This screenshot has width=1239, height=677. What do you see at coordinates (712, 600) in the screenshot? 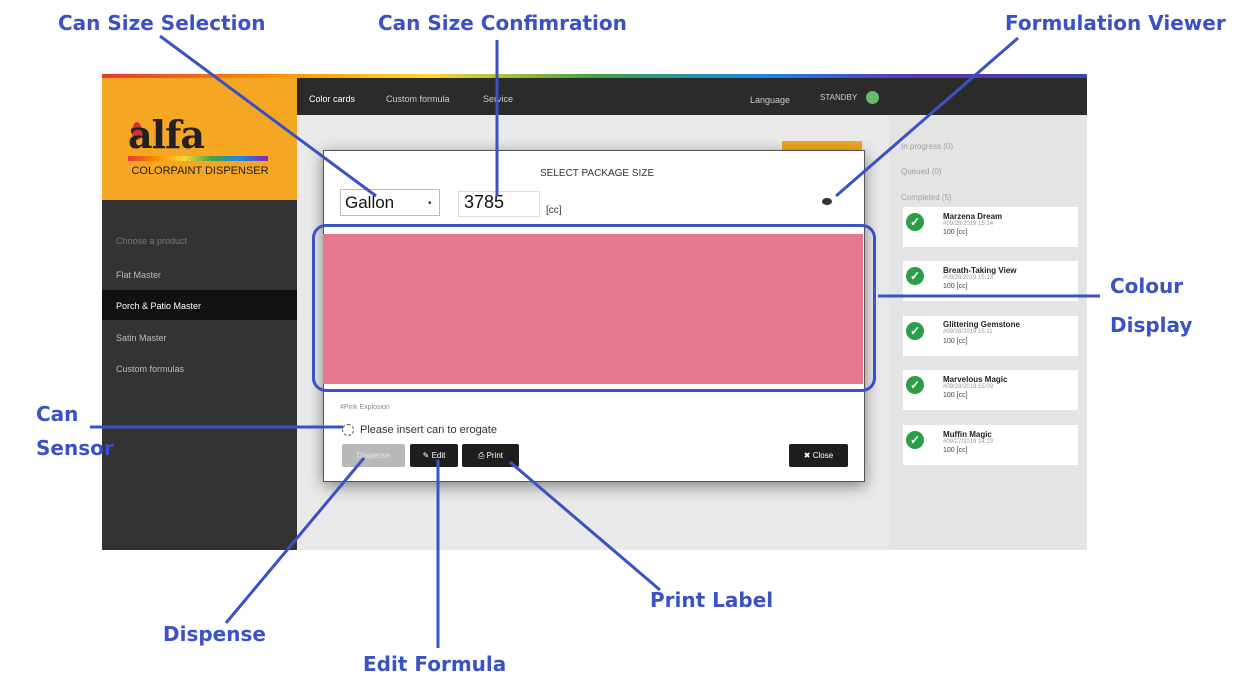
I see `callout-print-label: Print Label` at bounding box center [712, 600].